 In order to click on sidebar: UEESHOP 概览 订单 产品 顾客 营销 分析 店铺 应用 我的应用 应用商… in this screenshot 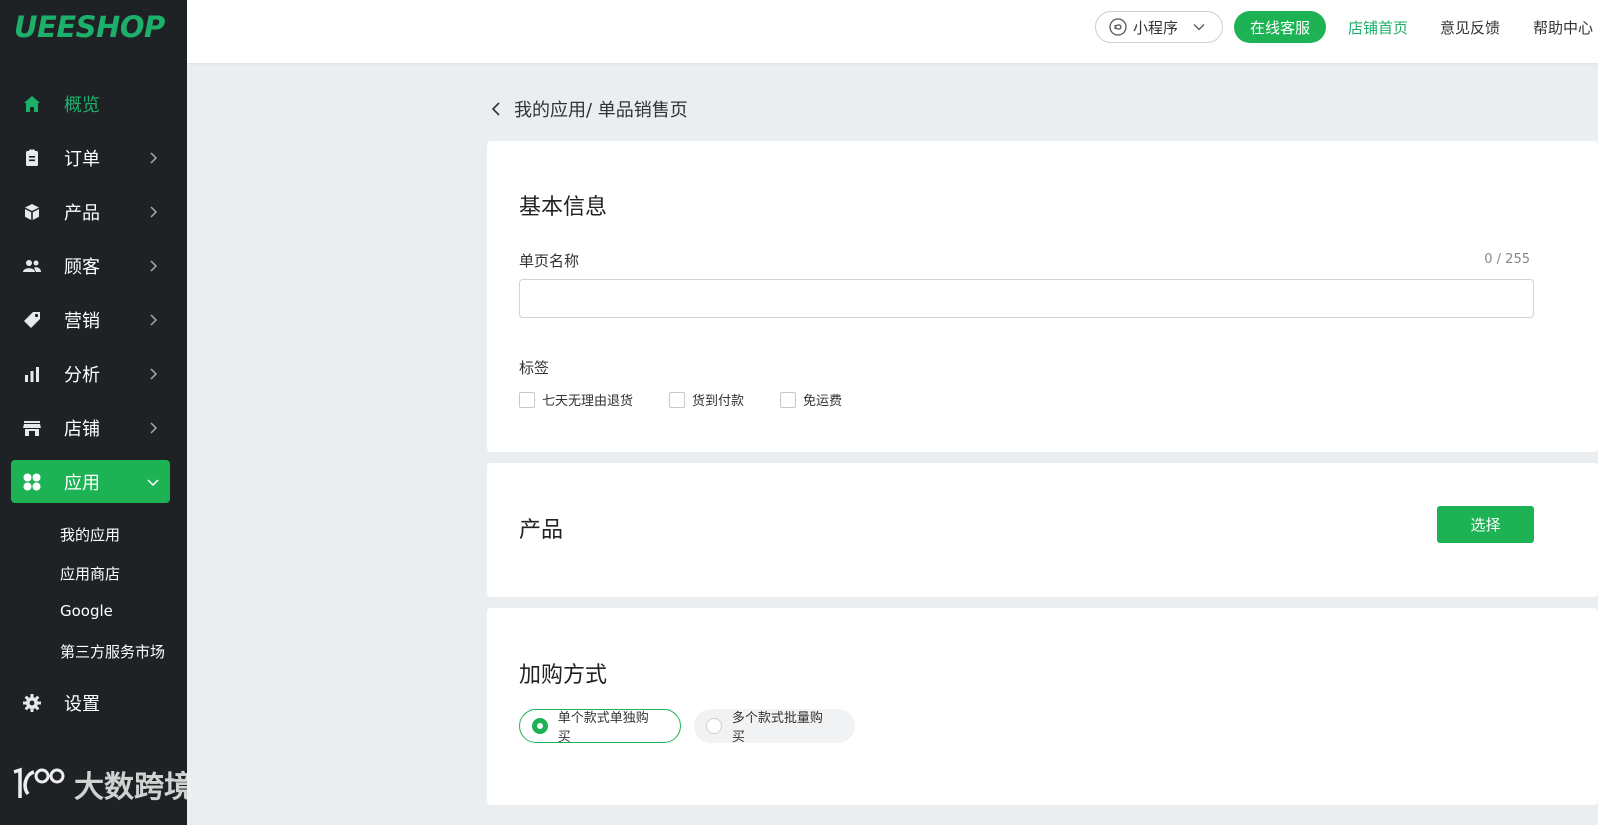, I will do `click(93, 412)`.